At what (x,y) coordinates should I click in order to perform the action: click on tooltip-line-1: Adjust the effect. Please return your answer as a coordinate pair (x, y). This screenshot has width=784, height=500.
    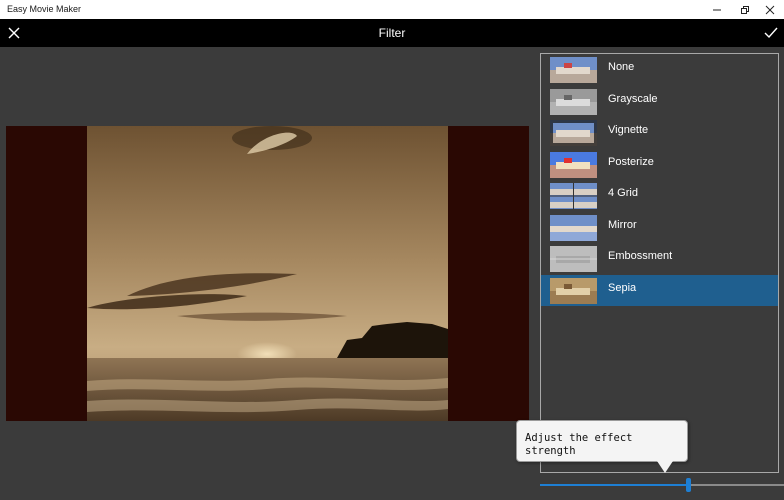
    Looking at the image, I should click on (579, 438).